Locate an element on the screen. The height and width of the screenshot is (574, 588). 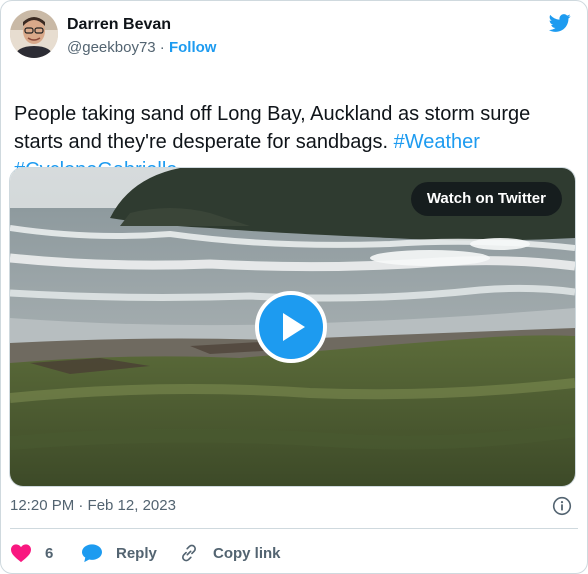
author-handle: @geekboy73 is located at coordinates (111, 47).